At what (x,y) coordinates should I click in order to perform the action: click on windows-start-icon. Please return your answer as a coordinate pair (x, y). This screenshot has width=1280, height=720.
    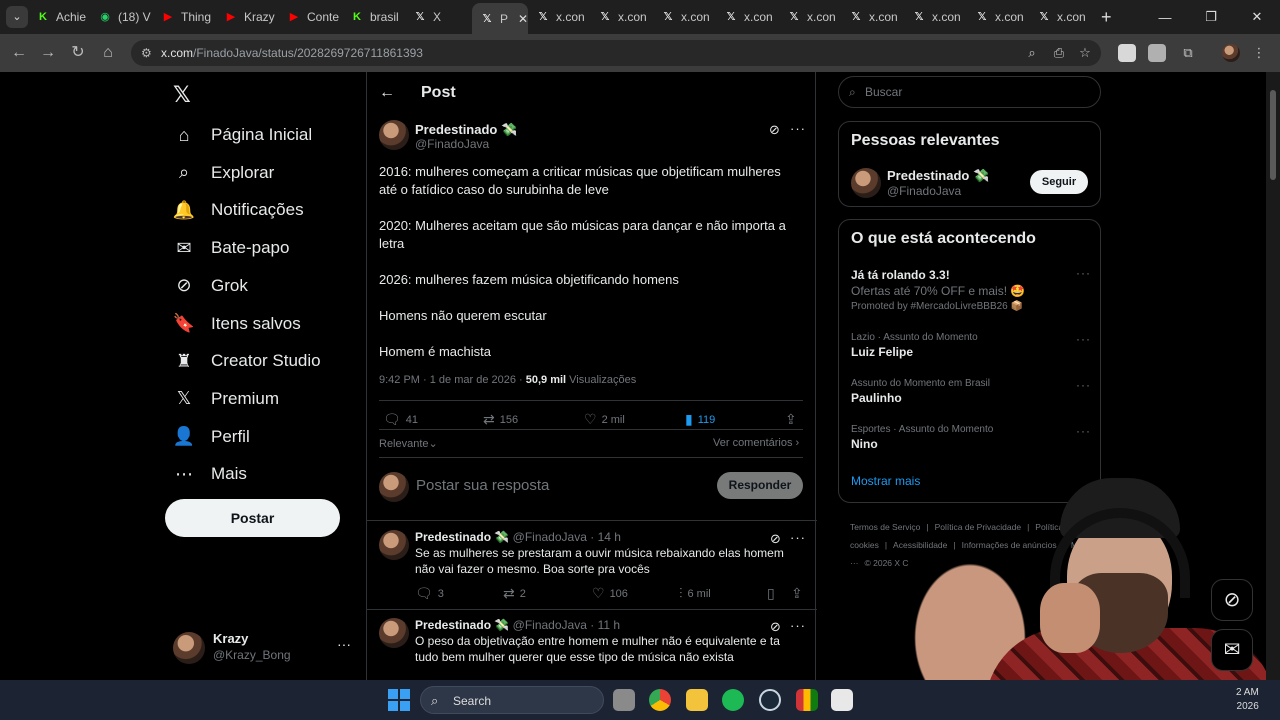
    Looking at the image, I should click on (399, 700).